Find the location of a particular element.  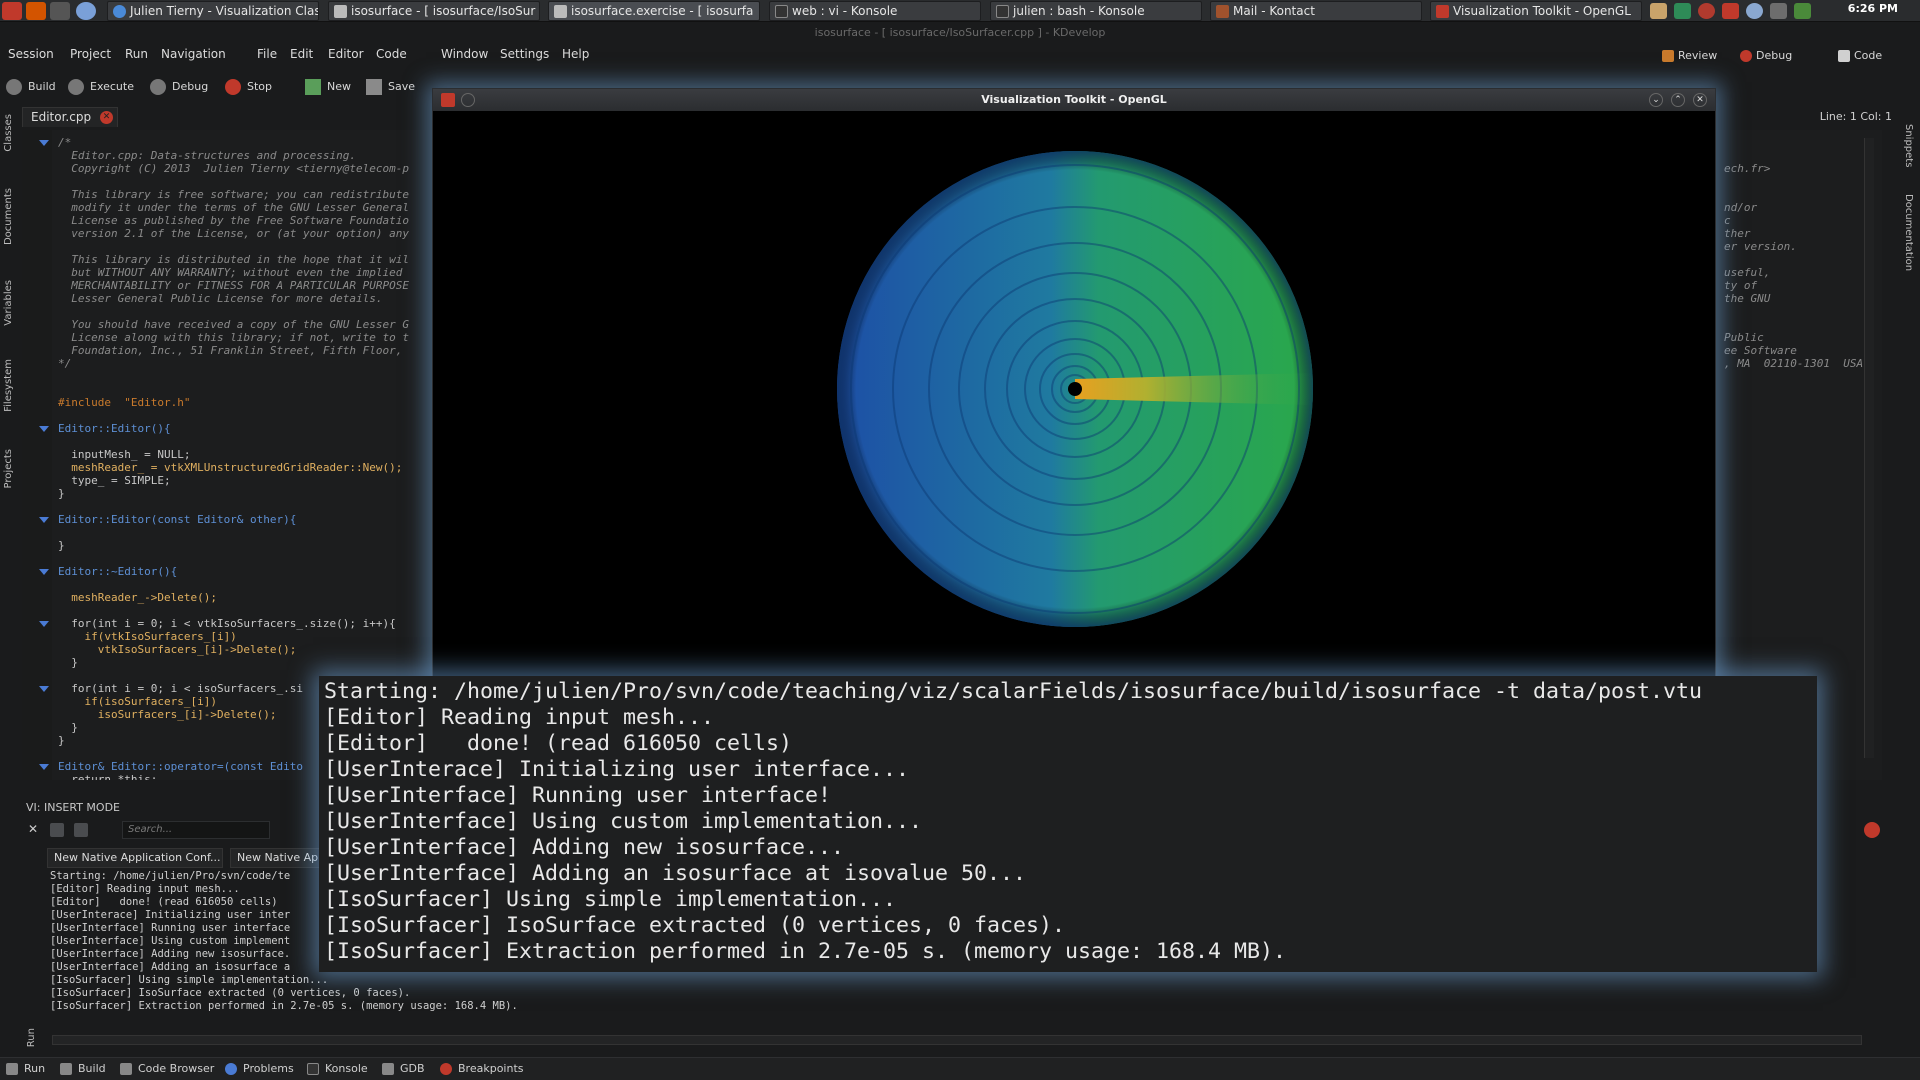

output-tab-2: New Native Ap is located at coordinates (275, 858).